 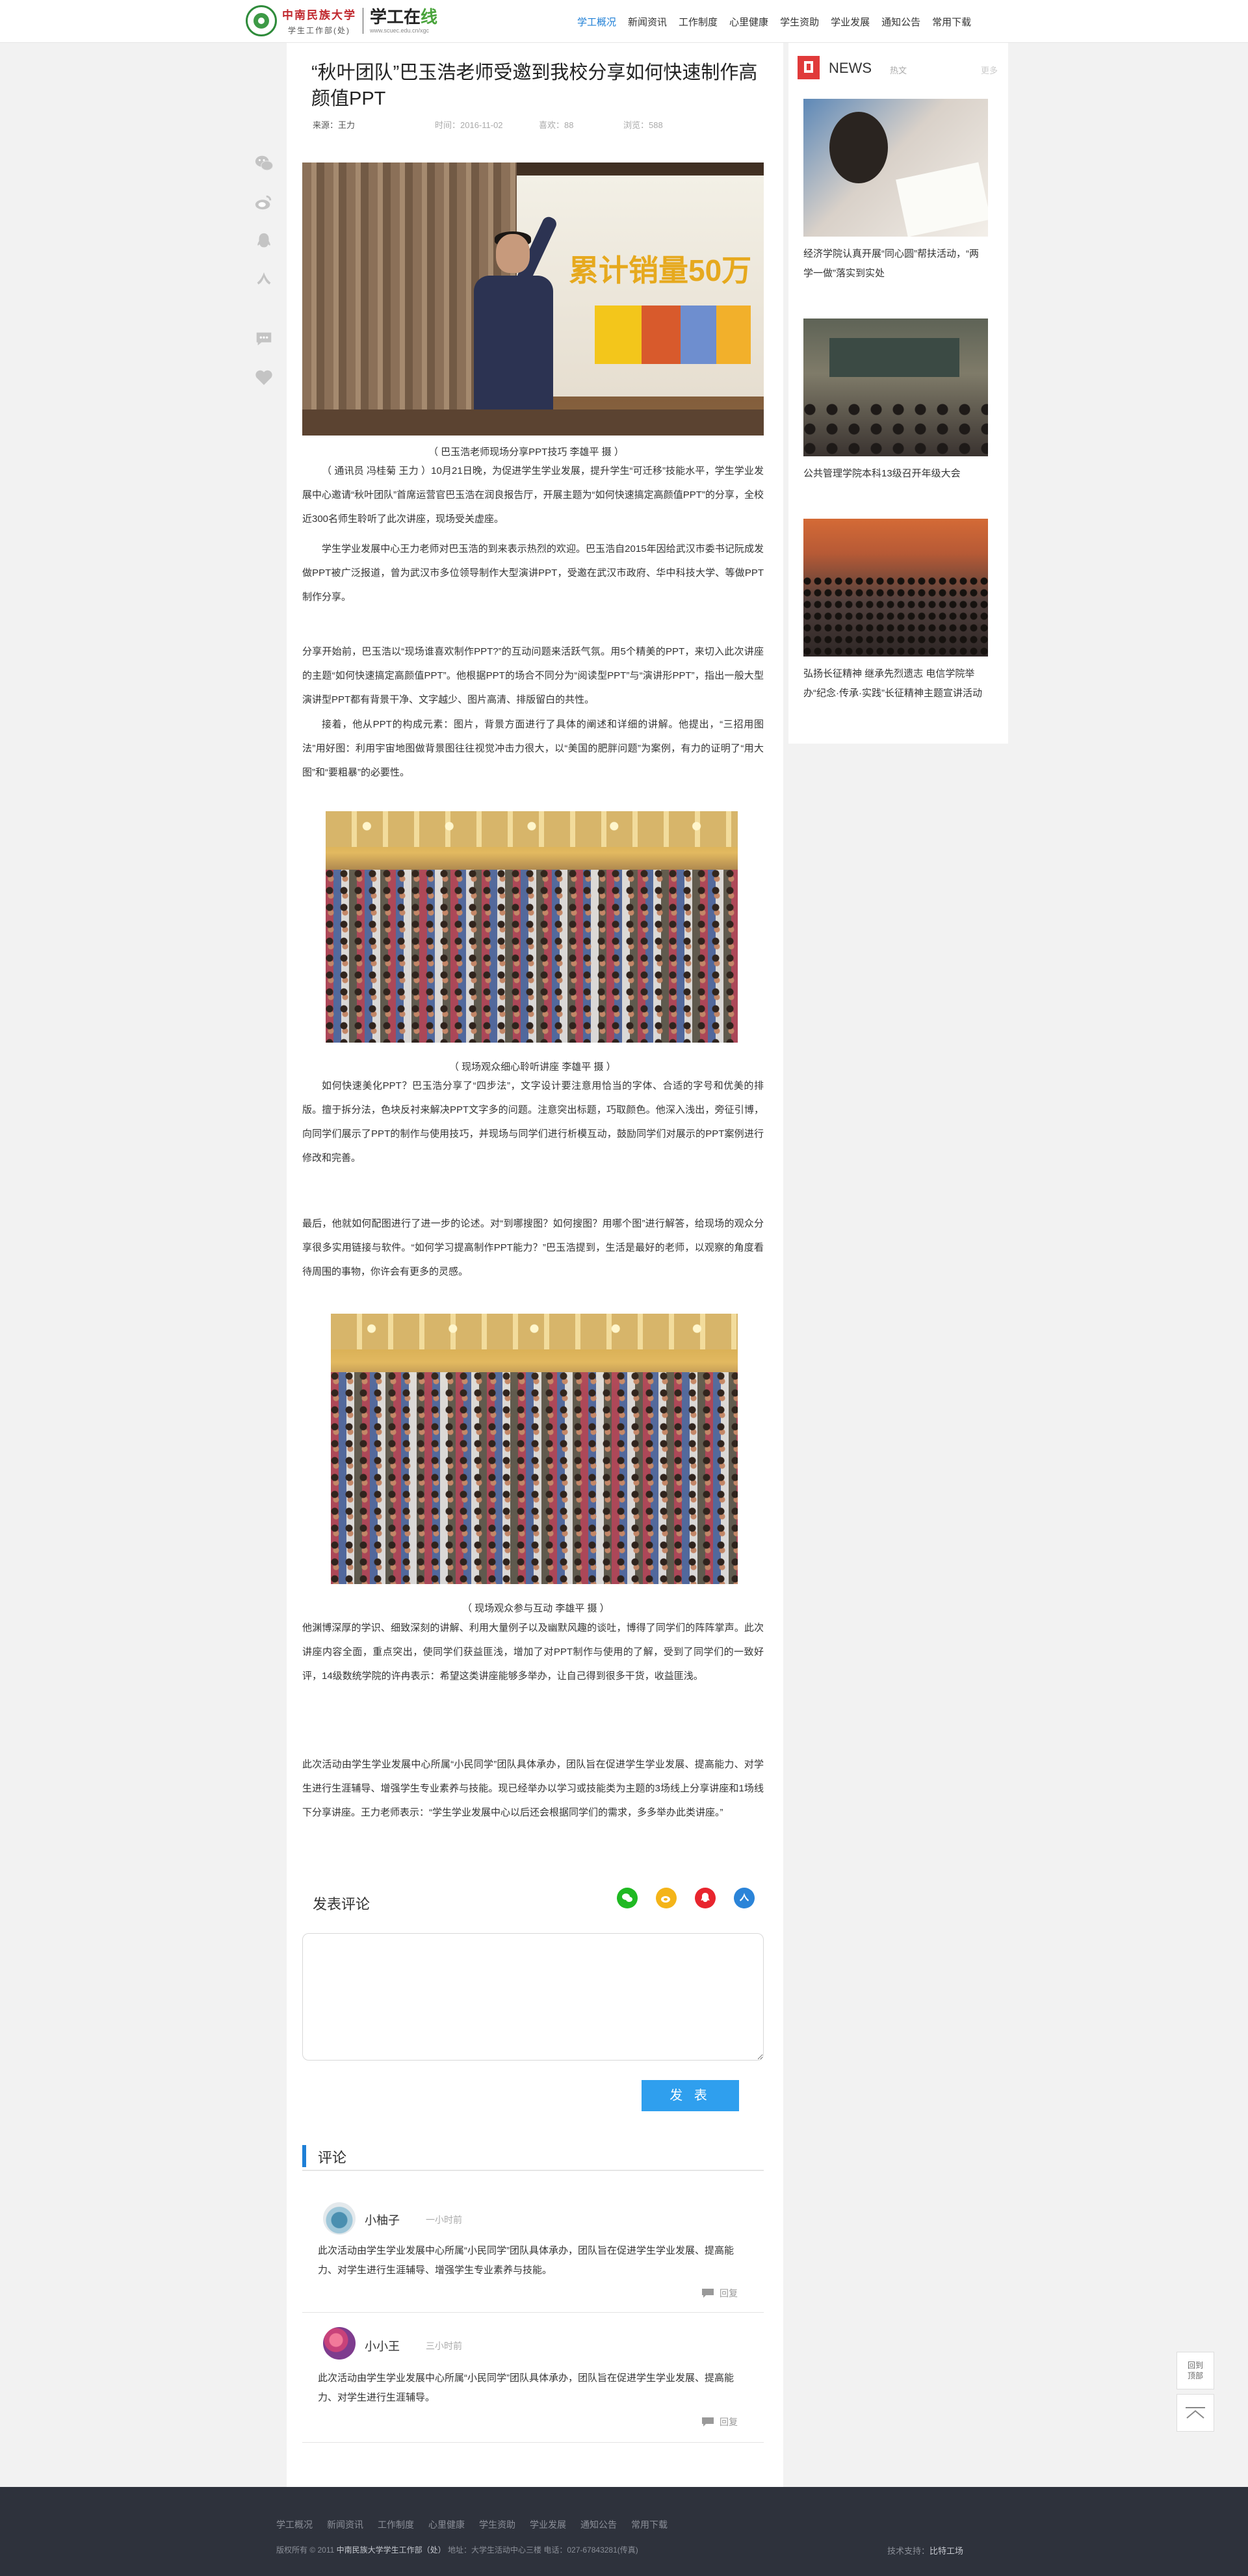 What do you see at coordinates (535, 1328) in the screenshot?
I see `hall-lights` at bounding box center [535, 1328].